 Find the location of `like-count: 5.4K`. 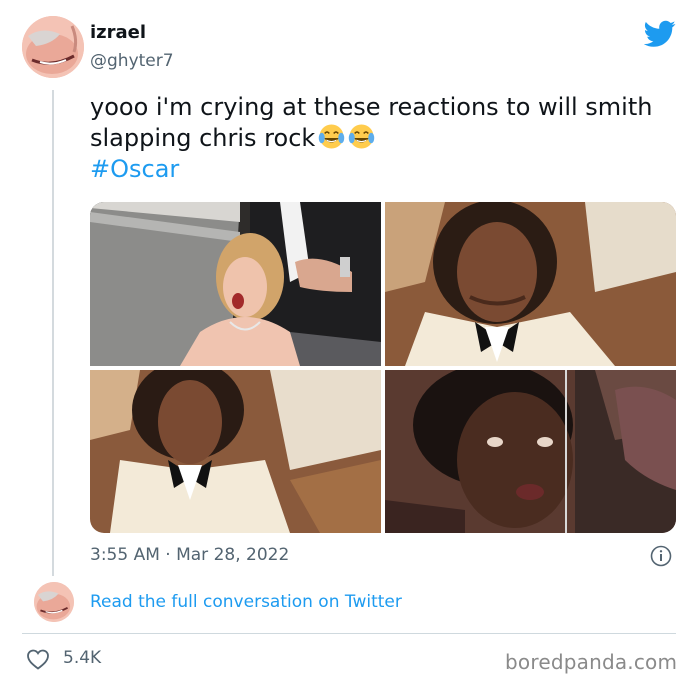

like-count: 5.4K is located at coordinates (82, 658).